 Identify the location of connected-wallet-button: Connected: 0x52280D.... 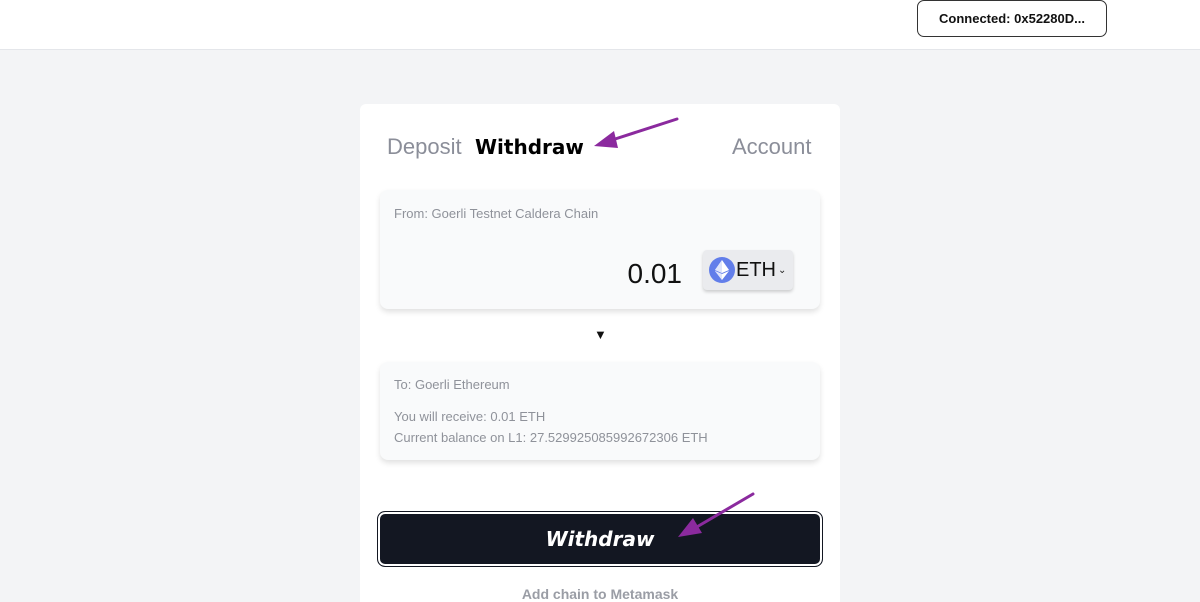
(1012, 18).